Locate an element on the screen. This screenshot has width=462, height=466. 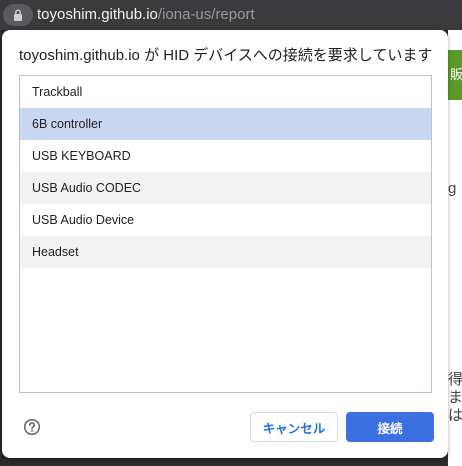
device-item-headset: Headset is located at coordinates (225, 252).